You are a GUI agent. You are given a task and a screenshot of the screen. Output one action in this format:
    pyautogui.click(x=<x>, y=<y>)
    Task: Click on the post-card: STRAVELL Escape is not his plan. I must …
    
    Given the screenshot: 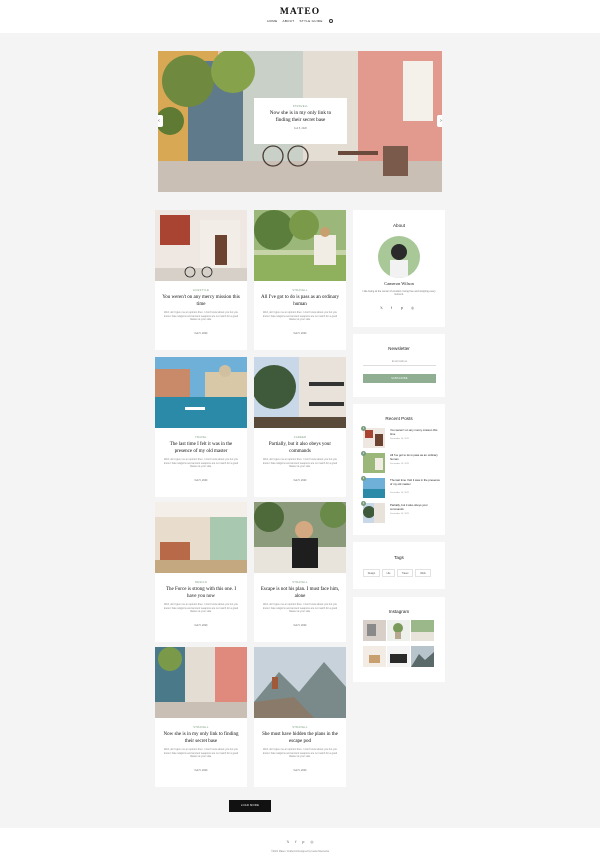 What is the action you would take?
    pyautogui.click(x=300, y=572)
    